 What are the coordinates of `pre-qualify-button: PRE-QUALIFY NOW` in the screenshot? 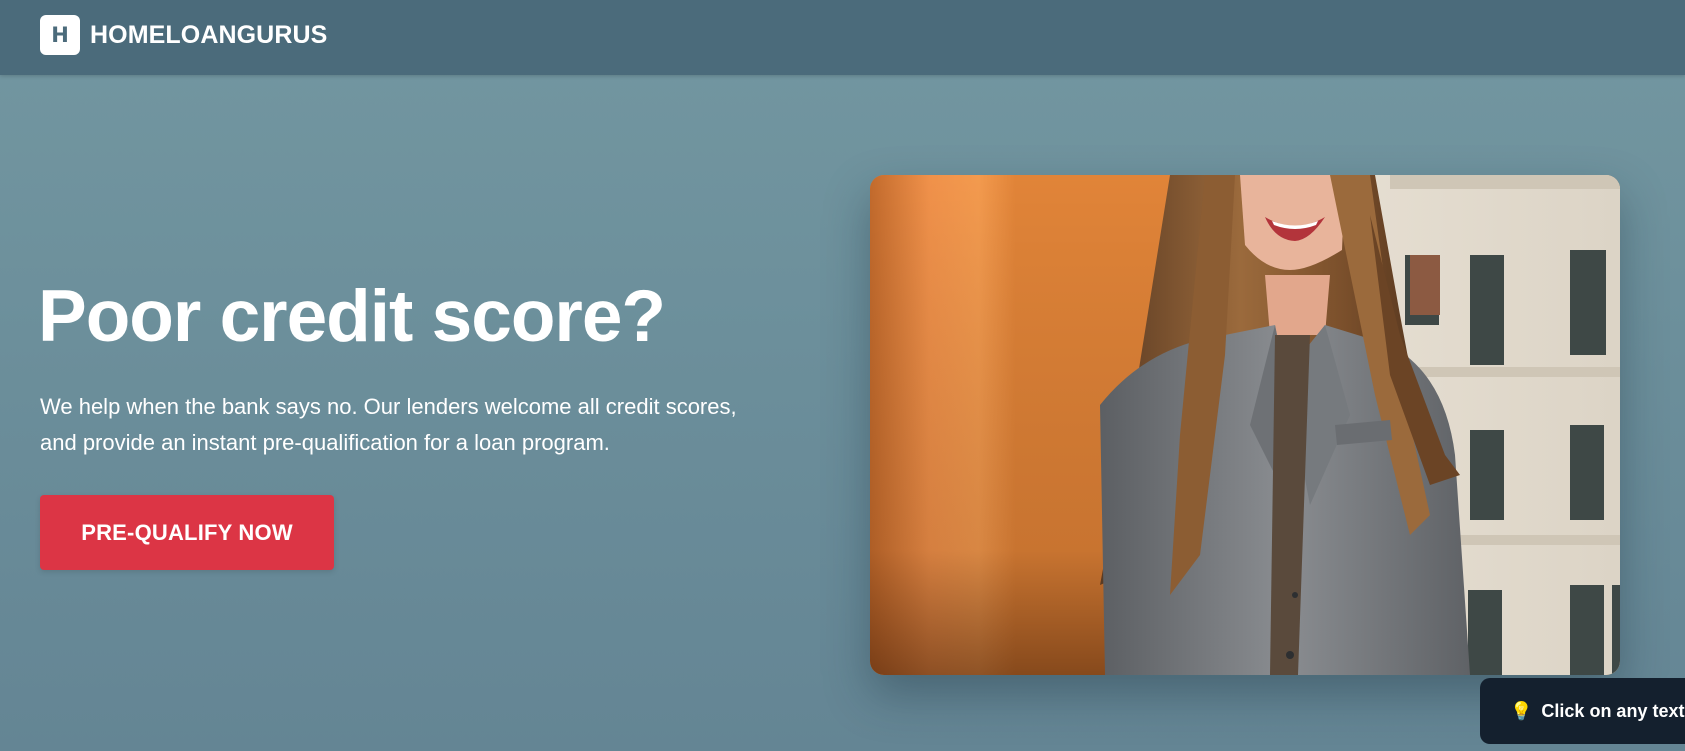 It's located at (187, 532).